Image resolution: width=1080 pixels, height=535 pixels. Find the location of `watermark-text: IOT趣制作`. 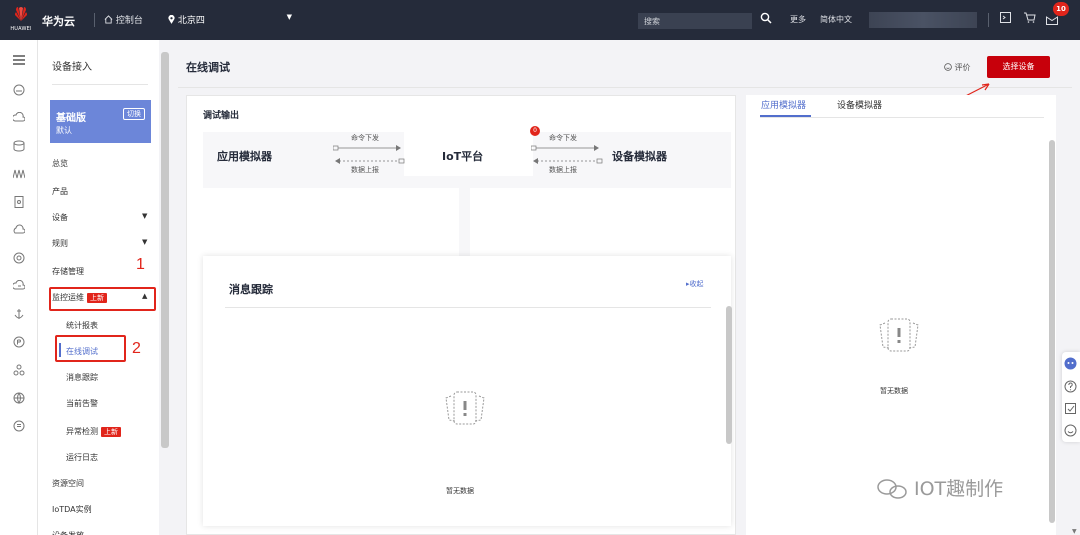

watermark-text: IOT趣制作 is located at coordinates (959, 489).